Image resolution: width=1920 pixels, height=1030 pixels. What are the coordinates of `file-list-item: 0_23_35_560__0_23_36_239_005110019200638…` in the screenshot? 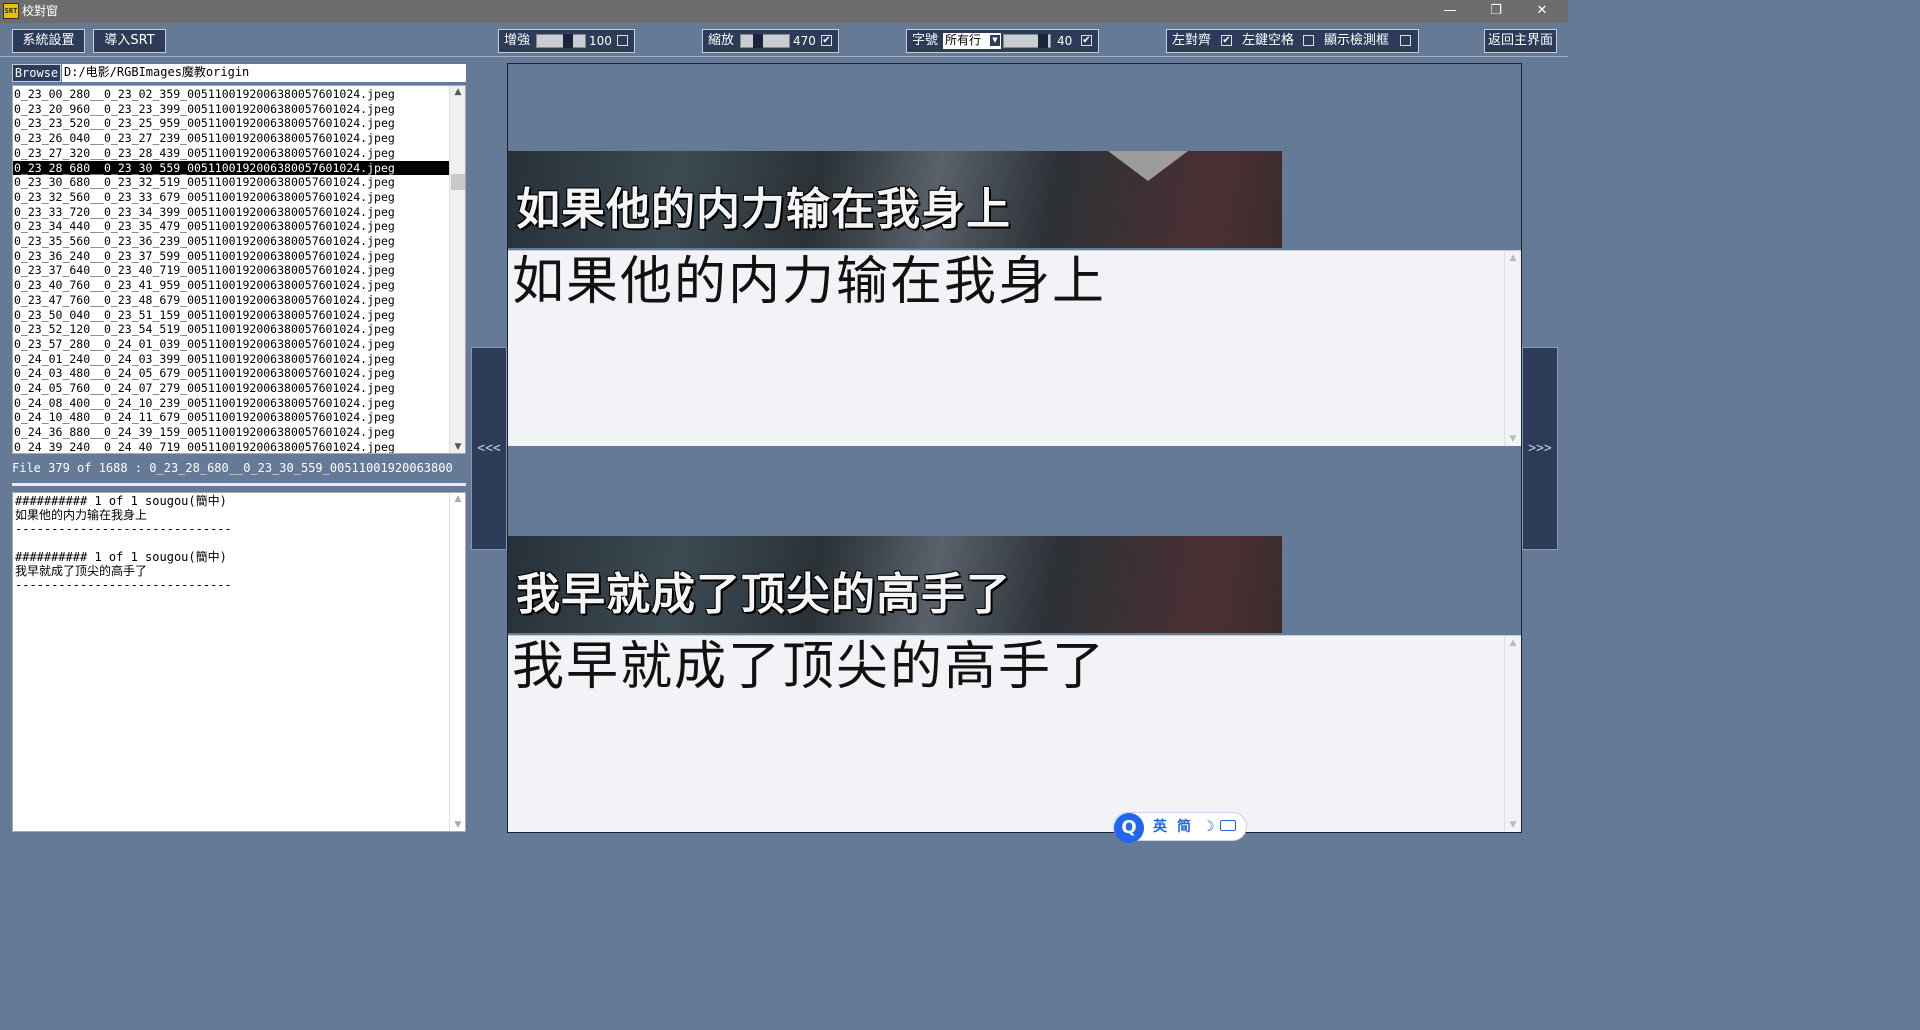 It's located at (231, 241).